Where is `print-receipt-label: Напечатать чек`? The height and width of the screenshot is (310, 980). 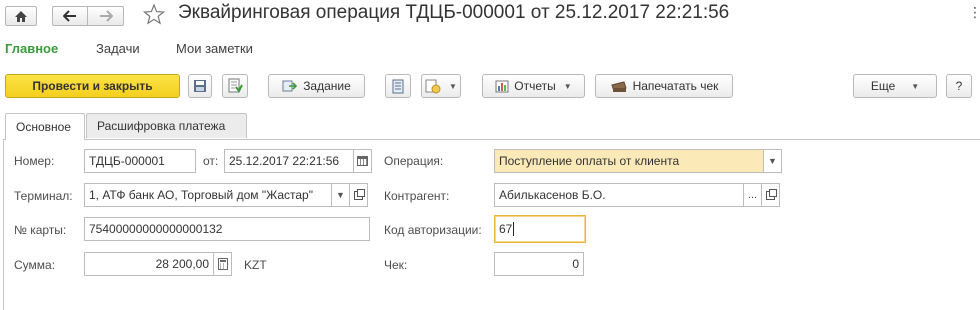
print-receipt-label: Напечатать чек is located at coordinates (675, 86).